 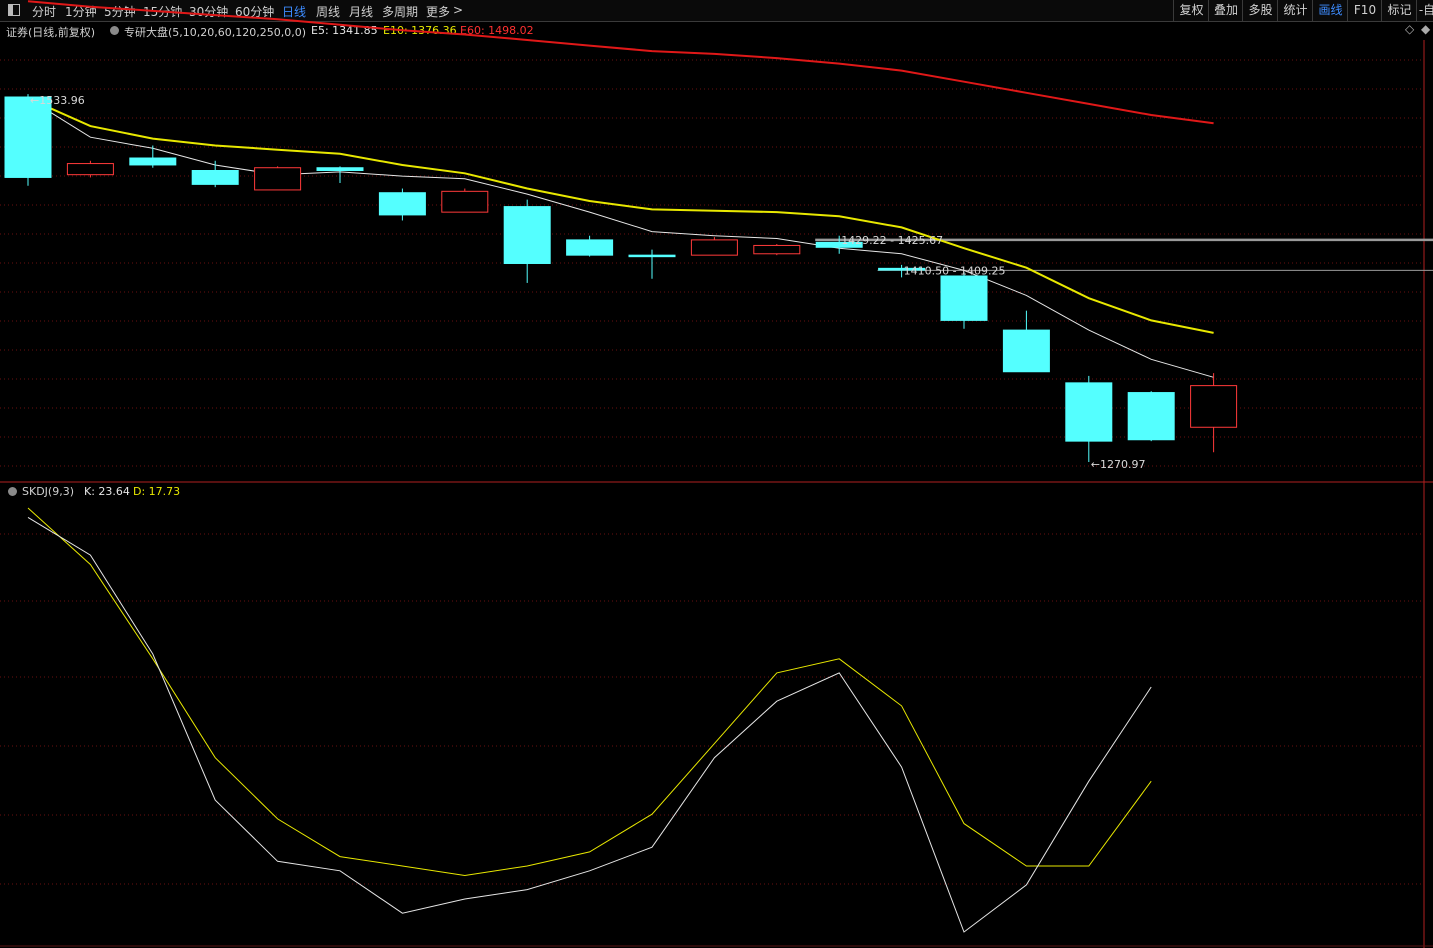 I want to click on price-annotation-2: 1410.50 - 1409.25, so click(x=955, y=270).